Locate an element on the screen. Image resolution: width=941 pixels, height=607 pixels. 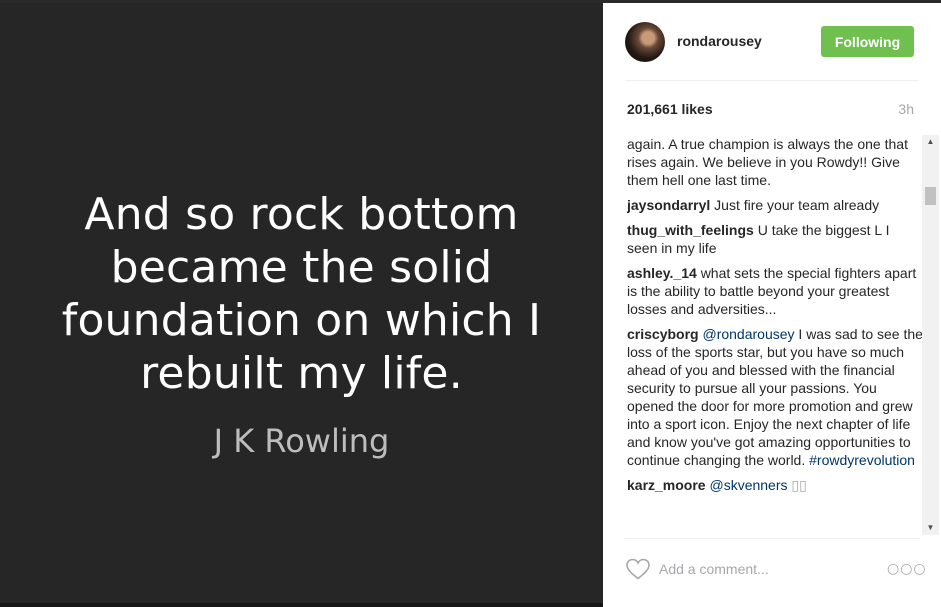
comment-mention: @skvenners is located at coordinates (748, 485).